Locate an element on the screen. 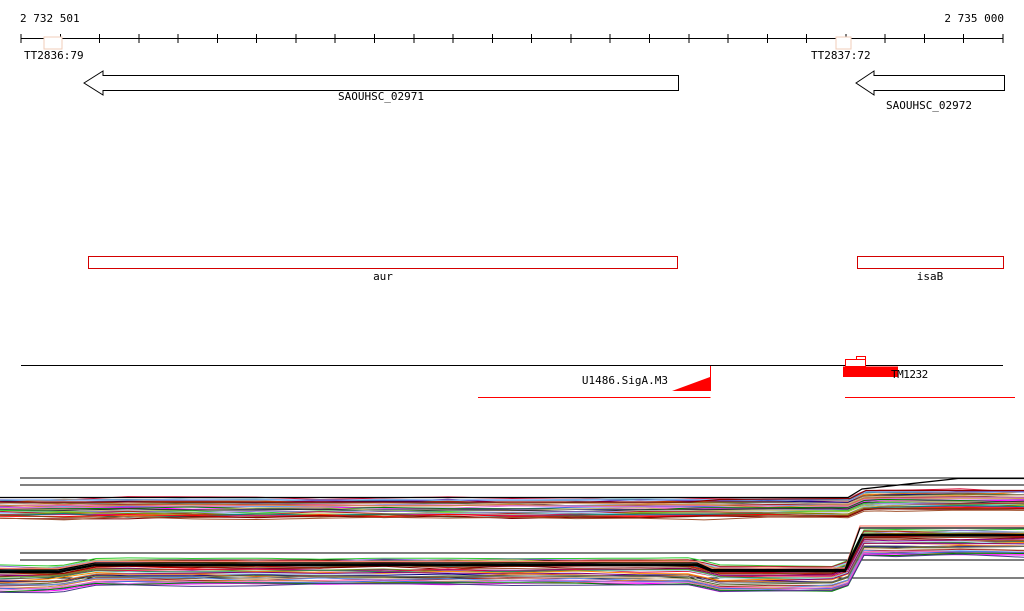 The width and height of the screenshot is (1024, 611). gene-left-label: SAOUHSC_02971 is located at coordinates (381, 96).